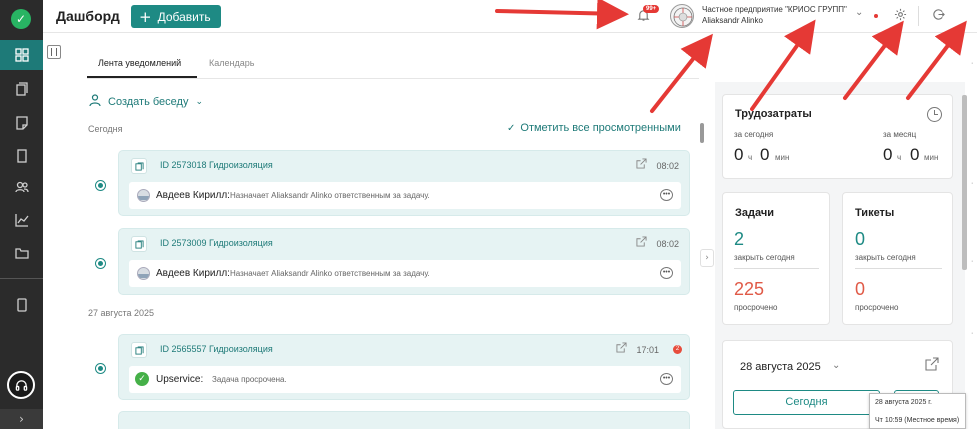  I want to click on today-button: Сегодня, so click(806, 402).